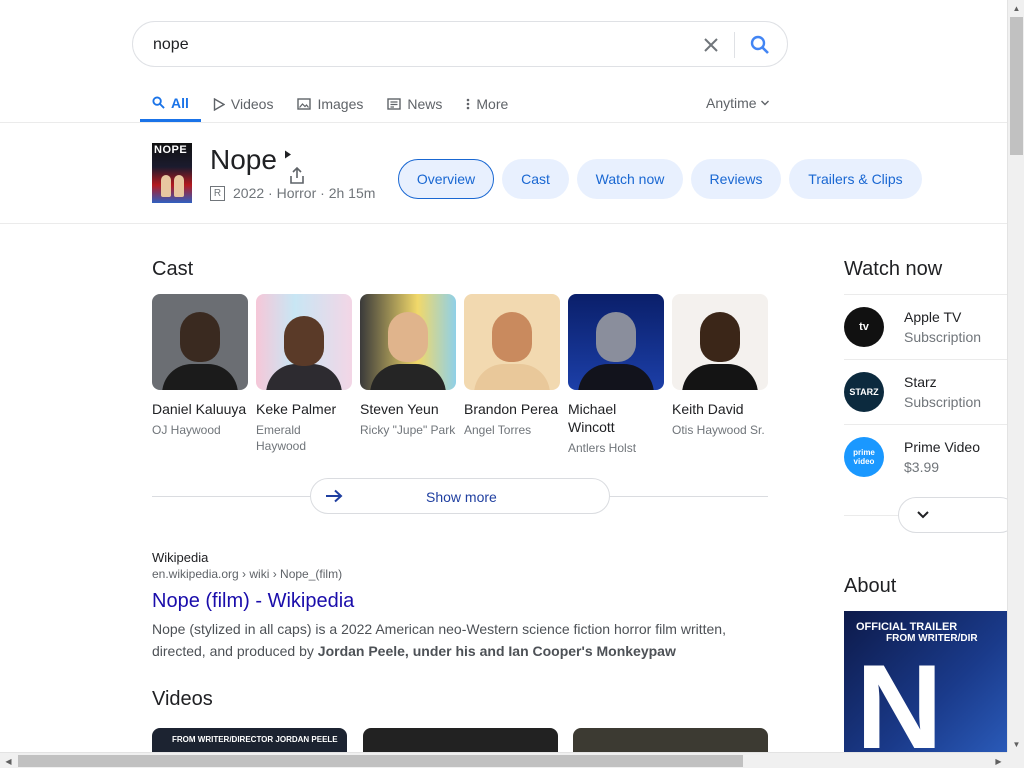  I want to click on starz-logo-icon: STARZ, so click(864, 392).